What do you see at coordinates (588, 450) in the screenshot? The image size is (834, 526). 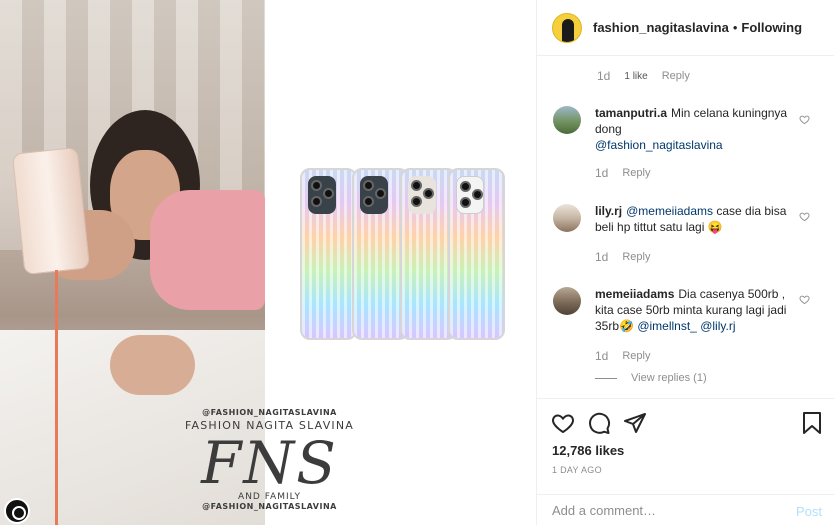 I see `likes-count: 12,786 likes` at bounding box center [588, 450].